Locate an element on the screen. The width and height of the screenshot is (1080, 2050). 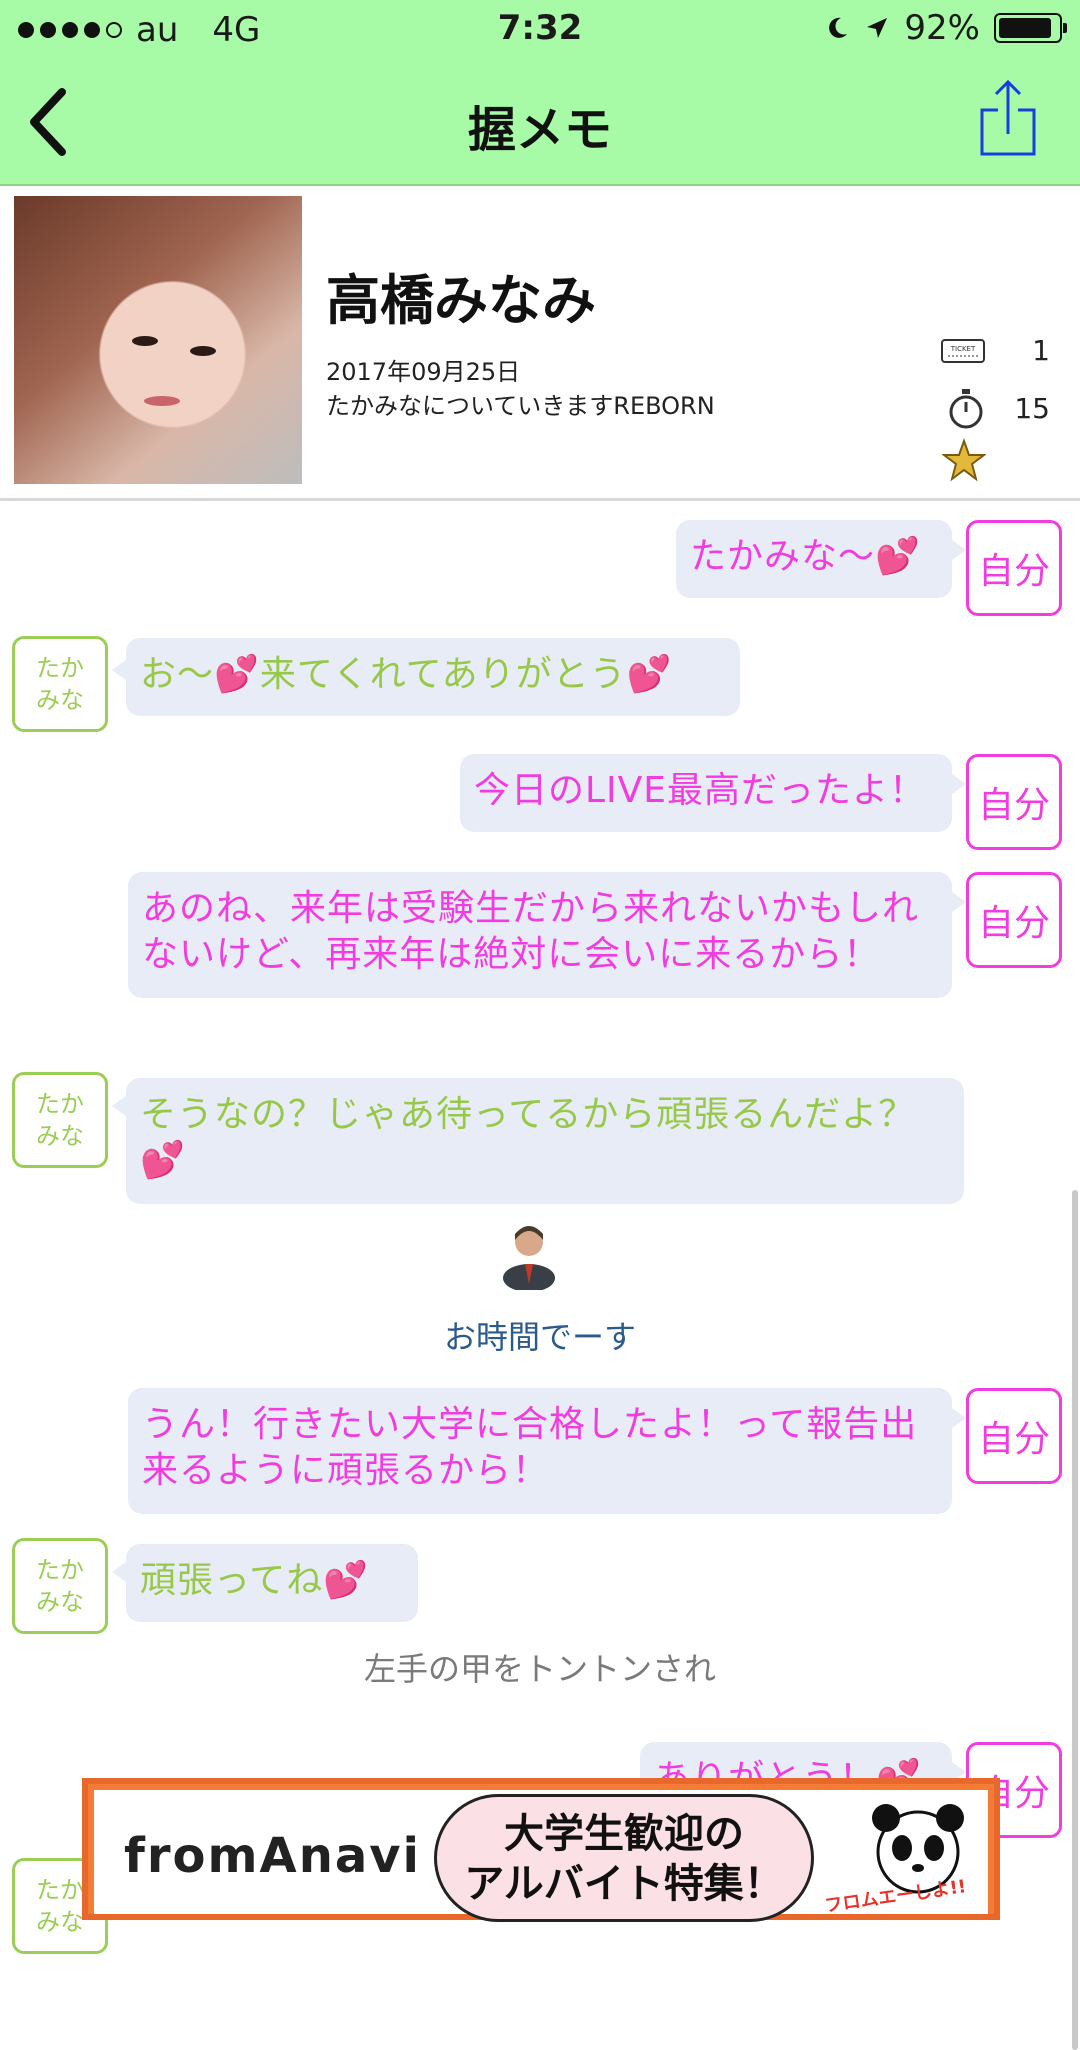
ticket-icon: TICKET is located at coordinates (963, 350).